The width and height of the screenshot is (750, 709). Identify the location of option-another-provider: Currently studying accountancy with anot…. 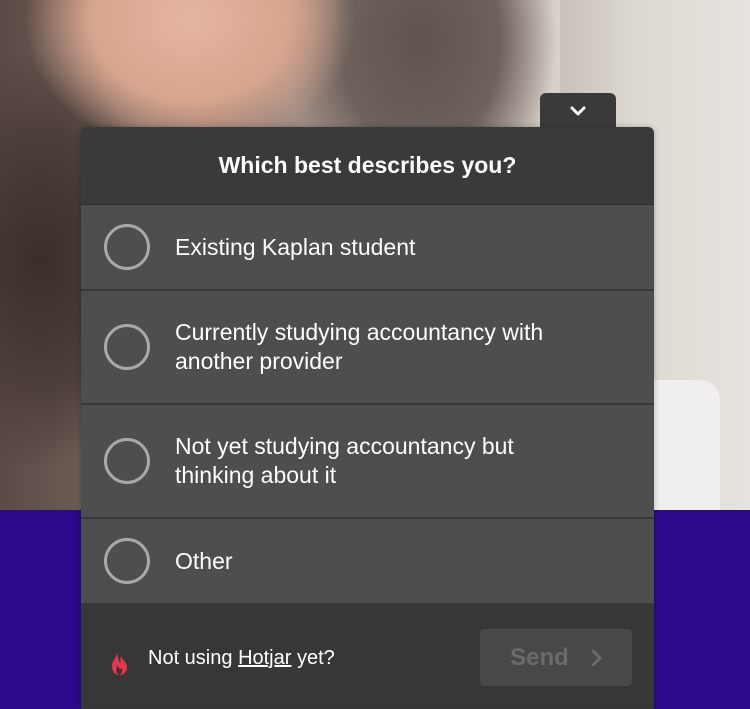
(367, 348).